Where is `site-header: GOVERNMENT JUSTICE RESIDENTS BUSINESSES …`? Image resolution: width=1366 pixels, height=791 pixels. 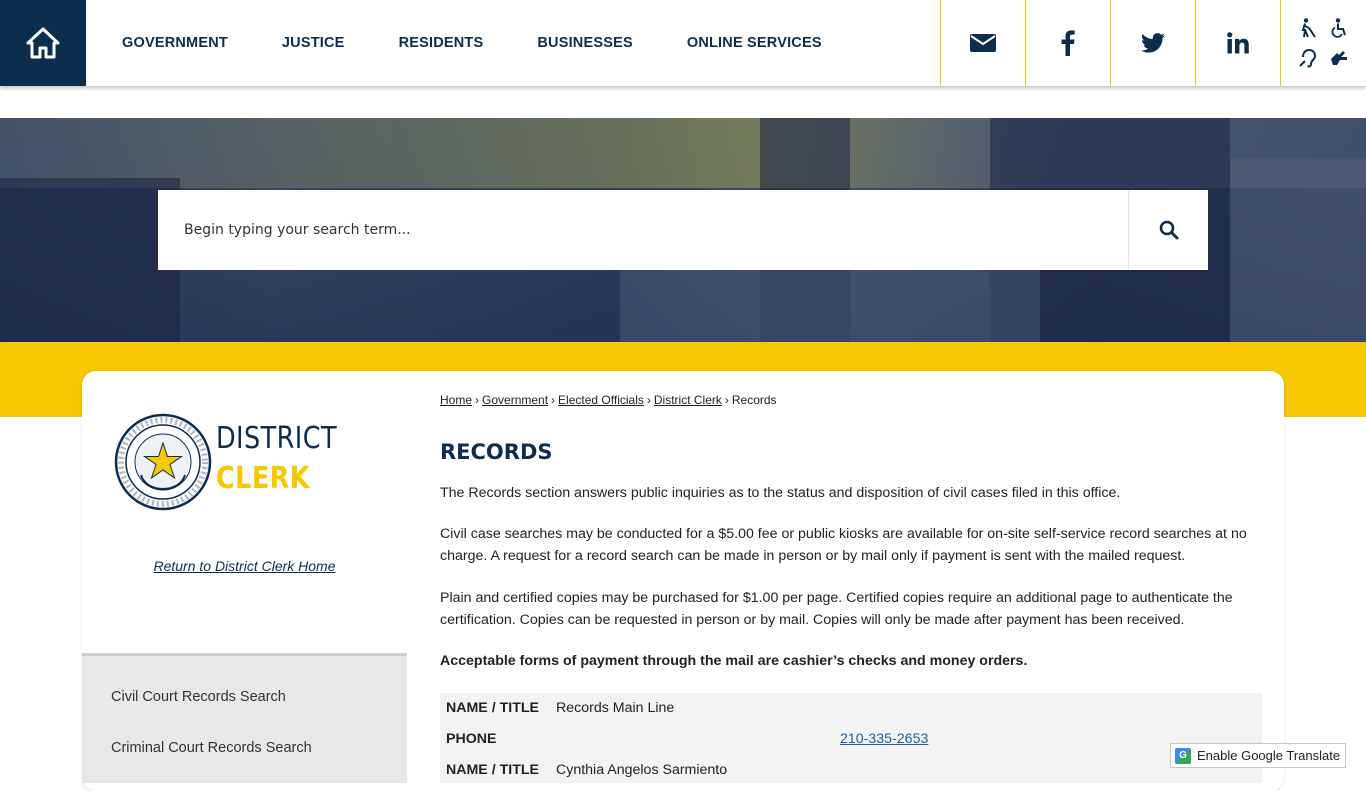
site-header: GOVERNMENT JUSTICE RESIDENTS BUSINESSES … is located at coordinates (683, 43).